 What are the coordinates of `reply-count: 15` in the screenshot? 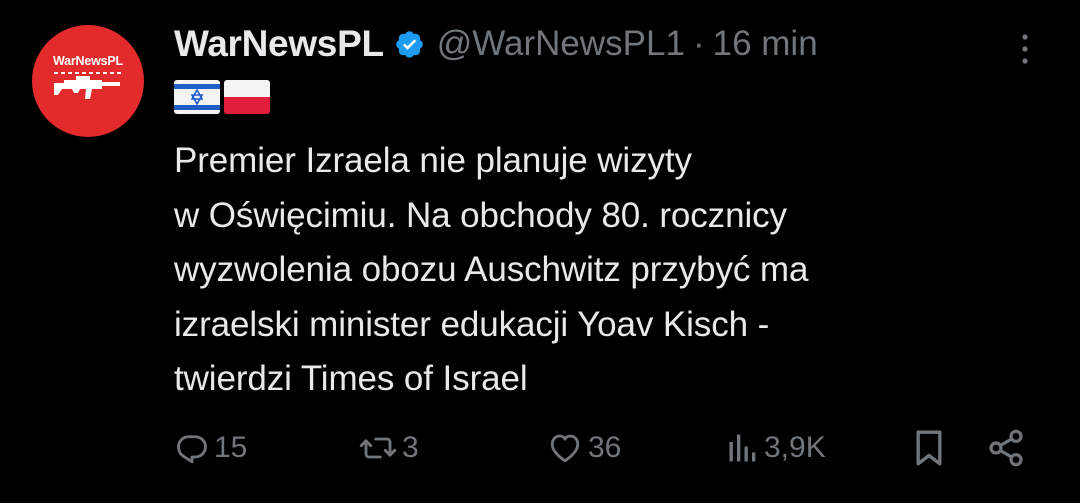 It's located at (231, 447).